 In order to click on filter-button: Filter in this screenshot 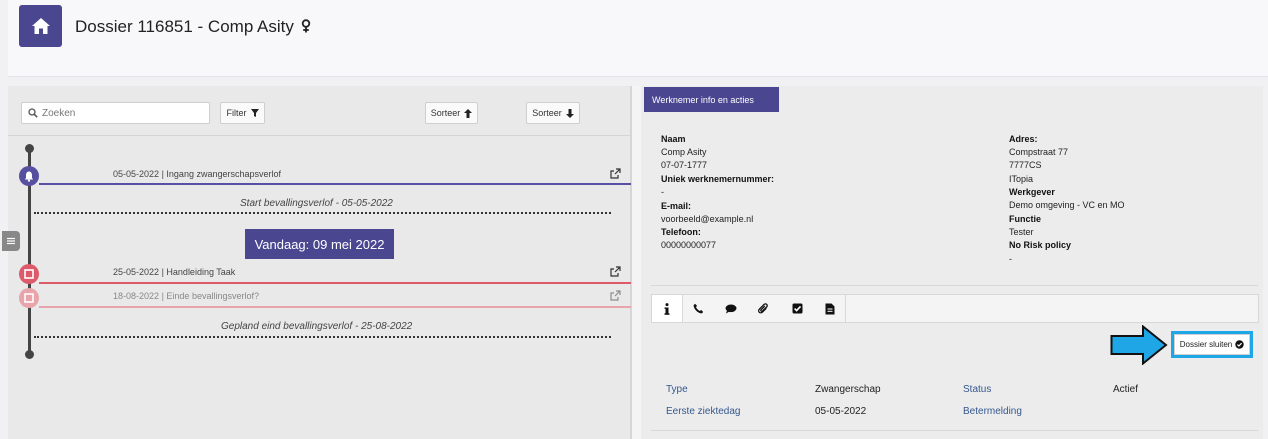, I will do `click(242, 113)`.